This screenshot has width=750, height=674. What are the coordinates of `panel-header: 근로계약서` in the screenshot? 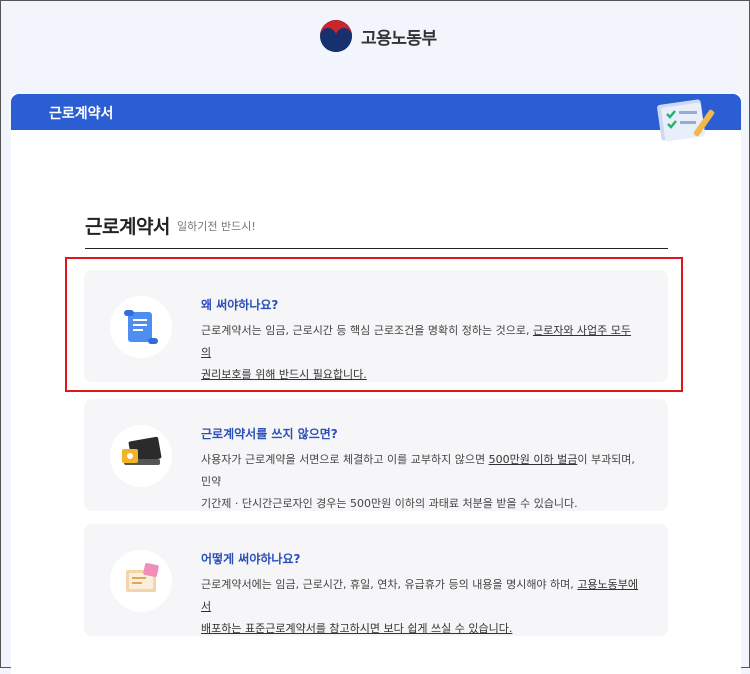 It's located at (376, 118).